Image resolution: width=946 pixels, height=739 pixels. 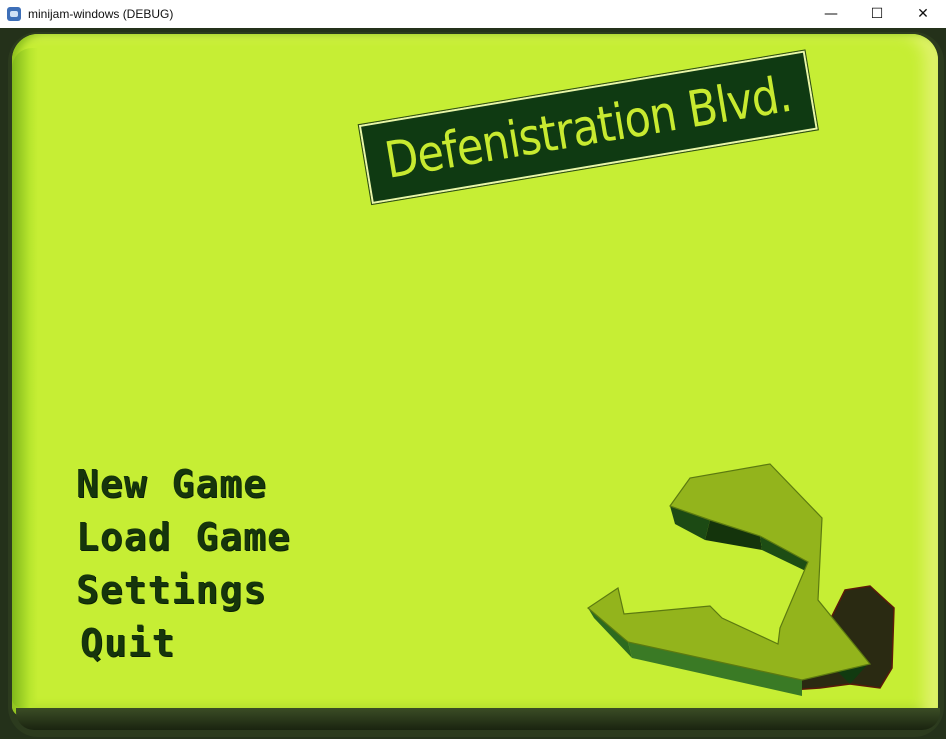 What do you see at coordinates (741, 579) in the screenshot?
I see `bent-arrow-icon` at bounding box center [741, 579].